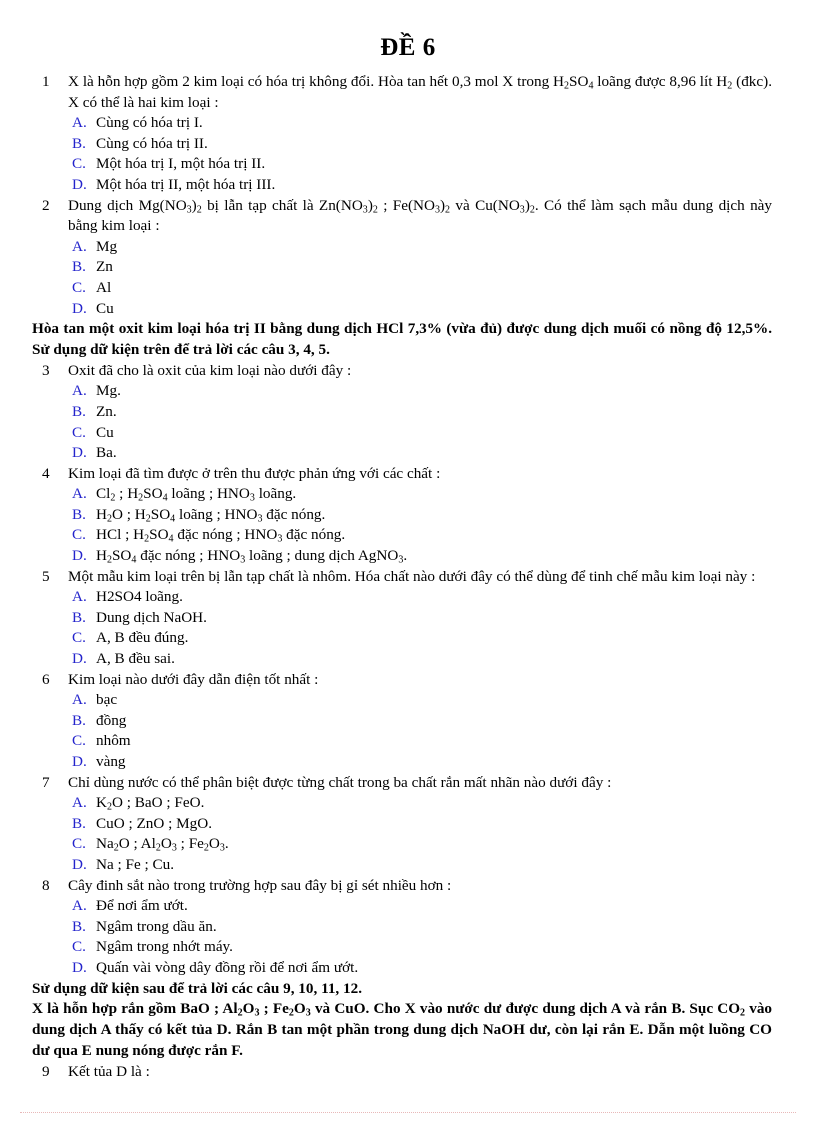 This screenshot has height=1123, width=816. Describe the element at coordinates (402, 412) in the screenshot. I see `option-item: B. Zn.` at that location.